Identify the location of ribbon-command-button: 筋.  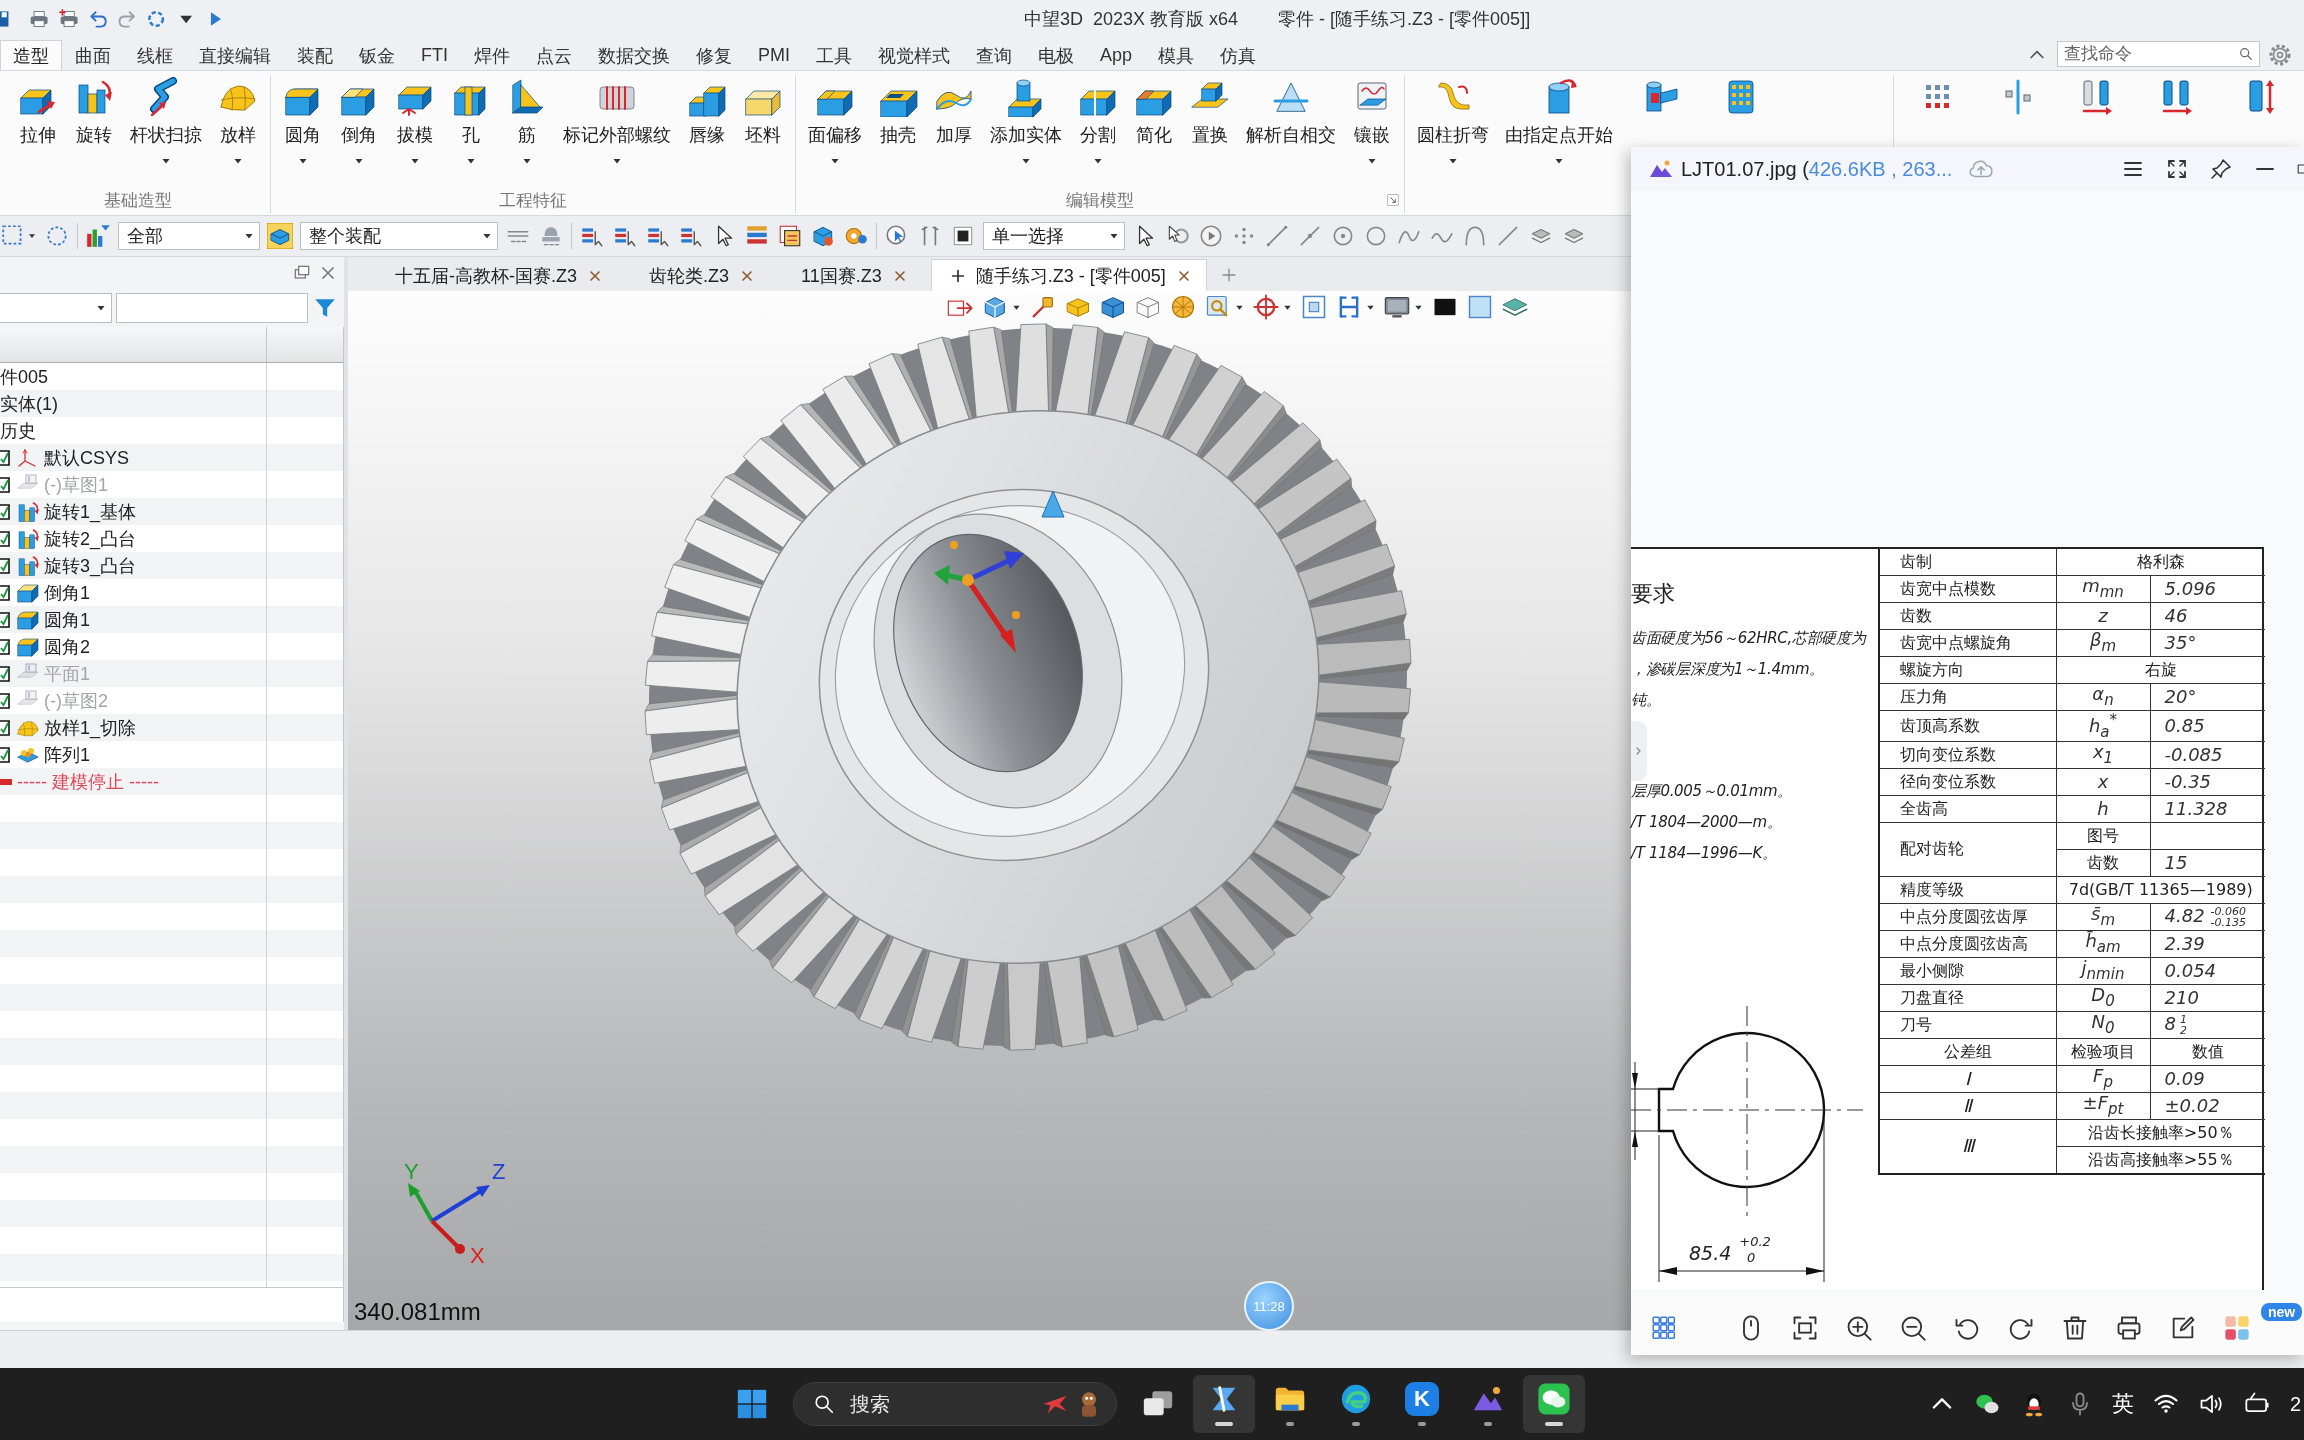
(527, 121).